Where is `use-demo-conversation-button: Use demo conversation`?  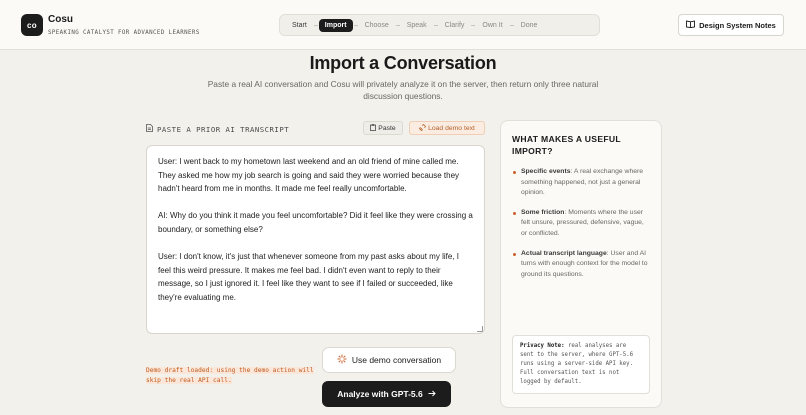
use-demo-conversation-button: Use demo conversation is located at coordinates (389, 360).